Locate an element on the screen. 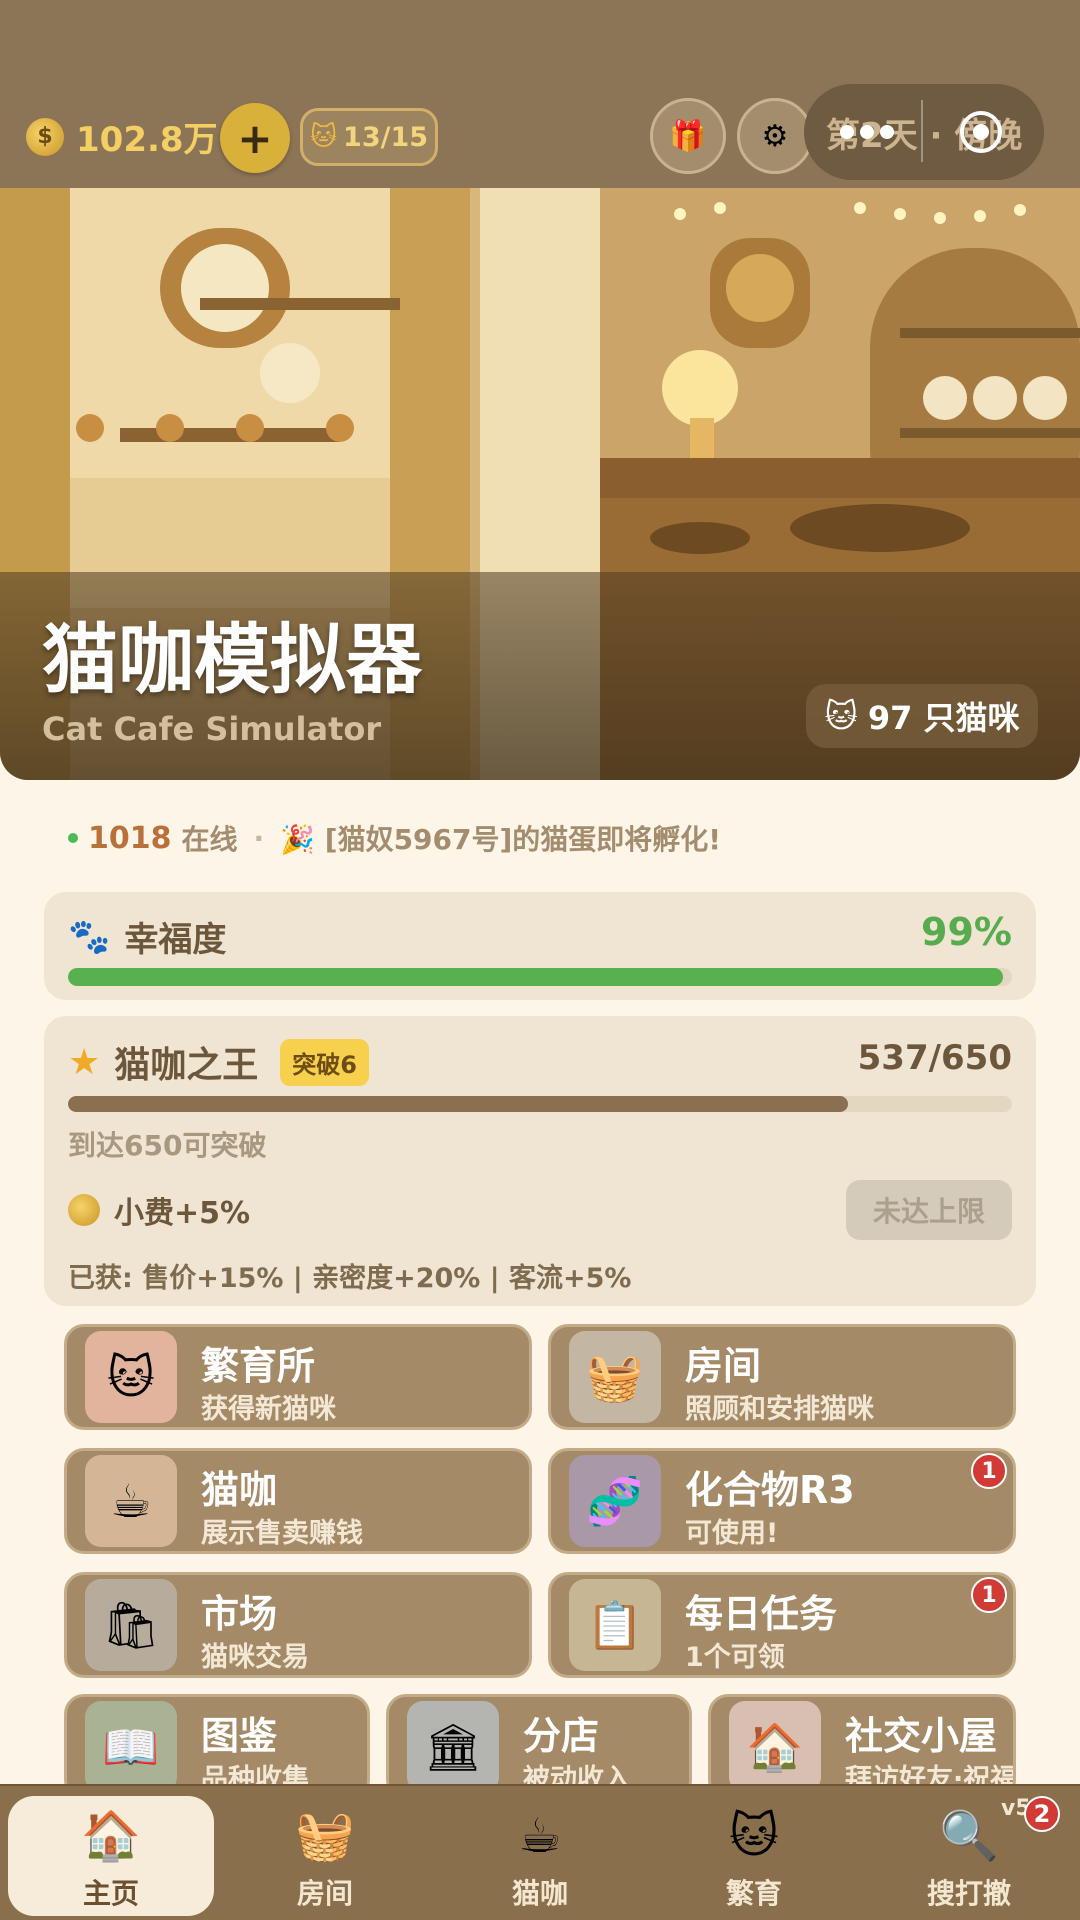  magnifier-icon: 🔍 is located at coordinates (969, 1836).